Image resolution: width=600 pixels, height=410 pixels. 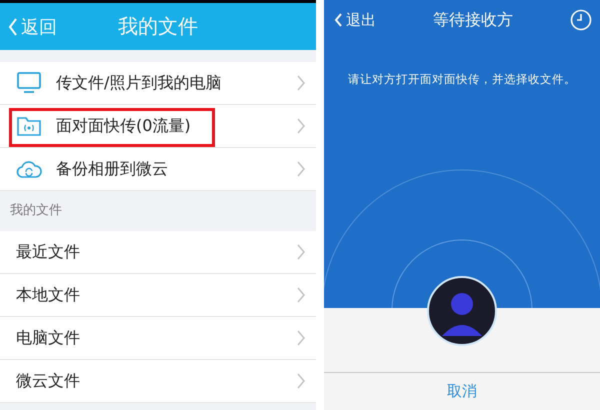 I want to click on avatar-icon, so click(x=462, y=311).